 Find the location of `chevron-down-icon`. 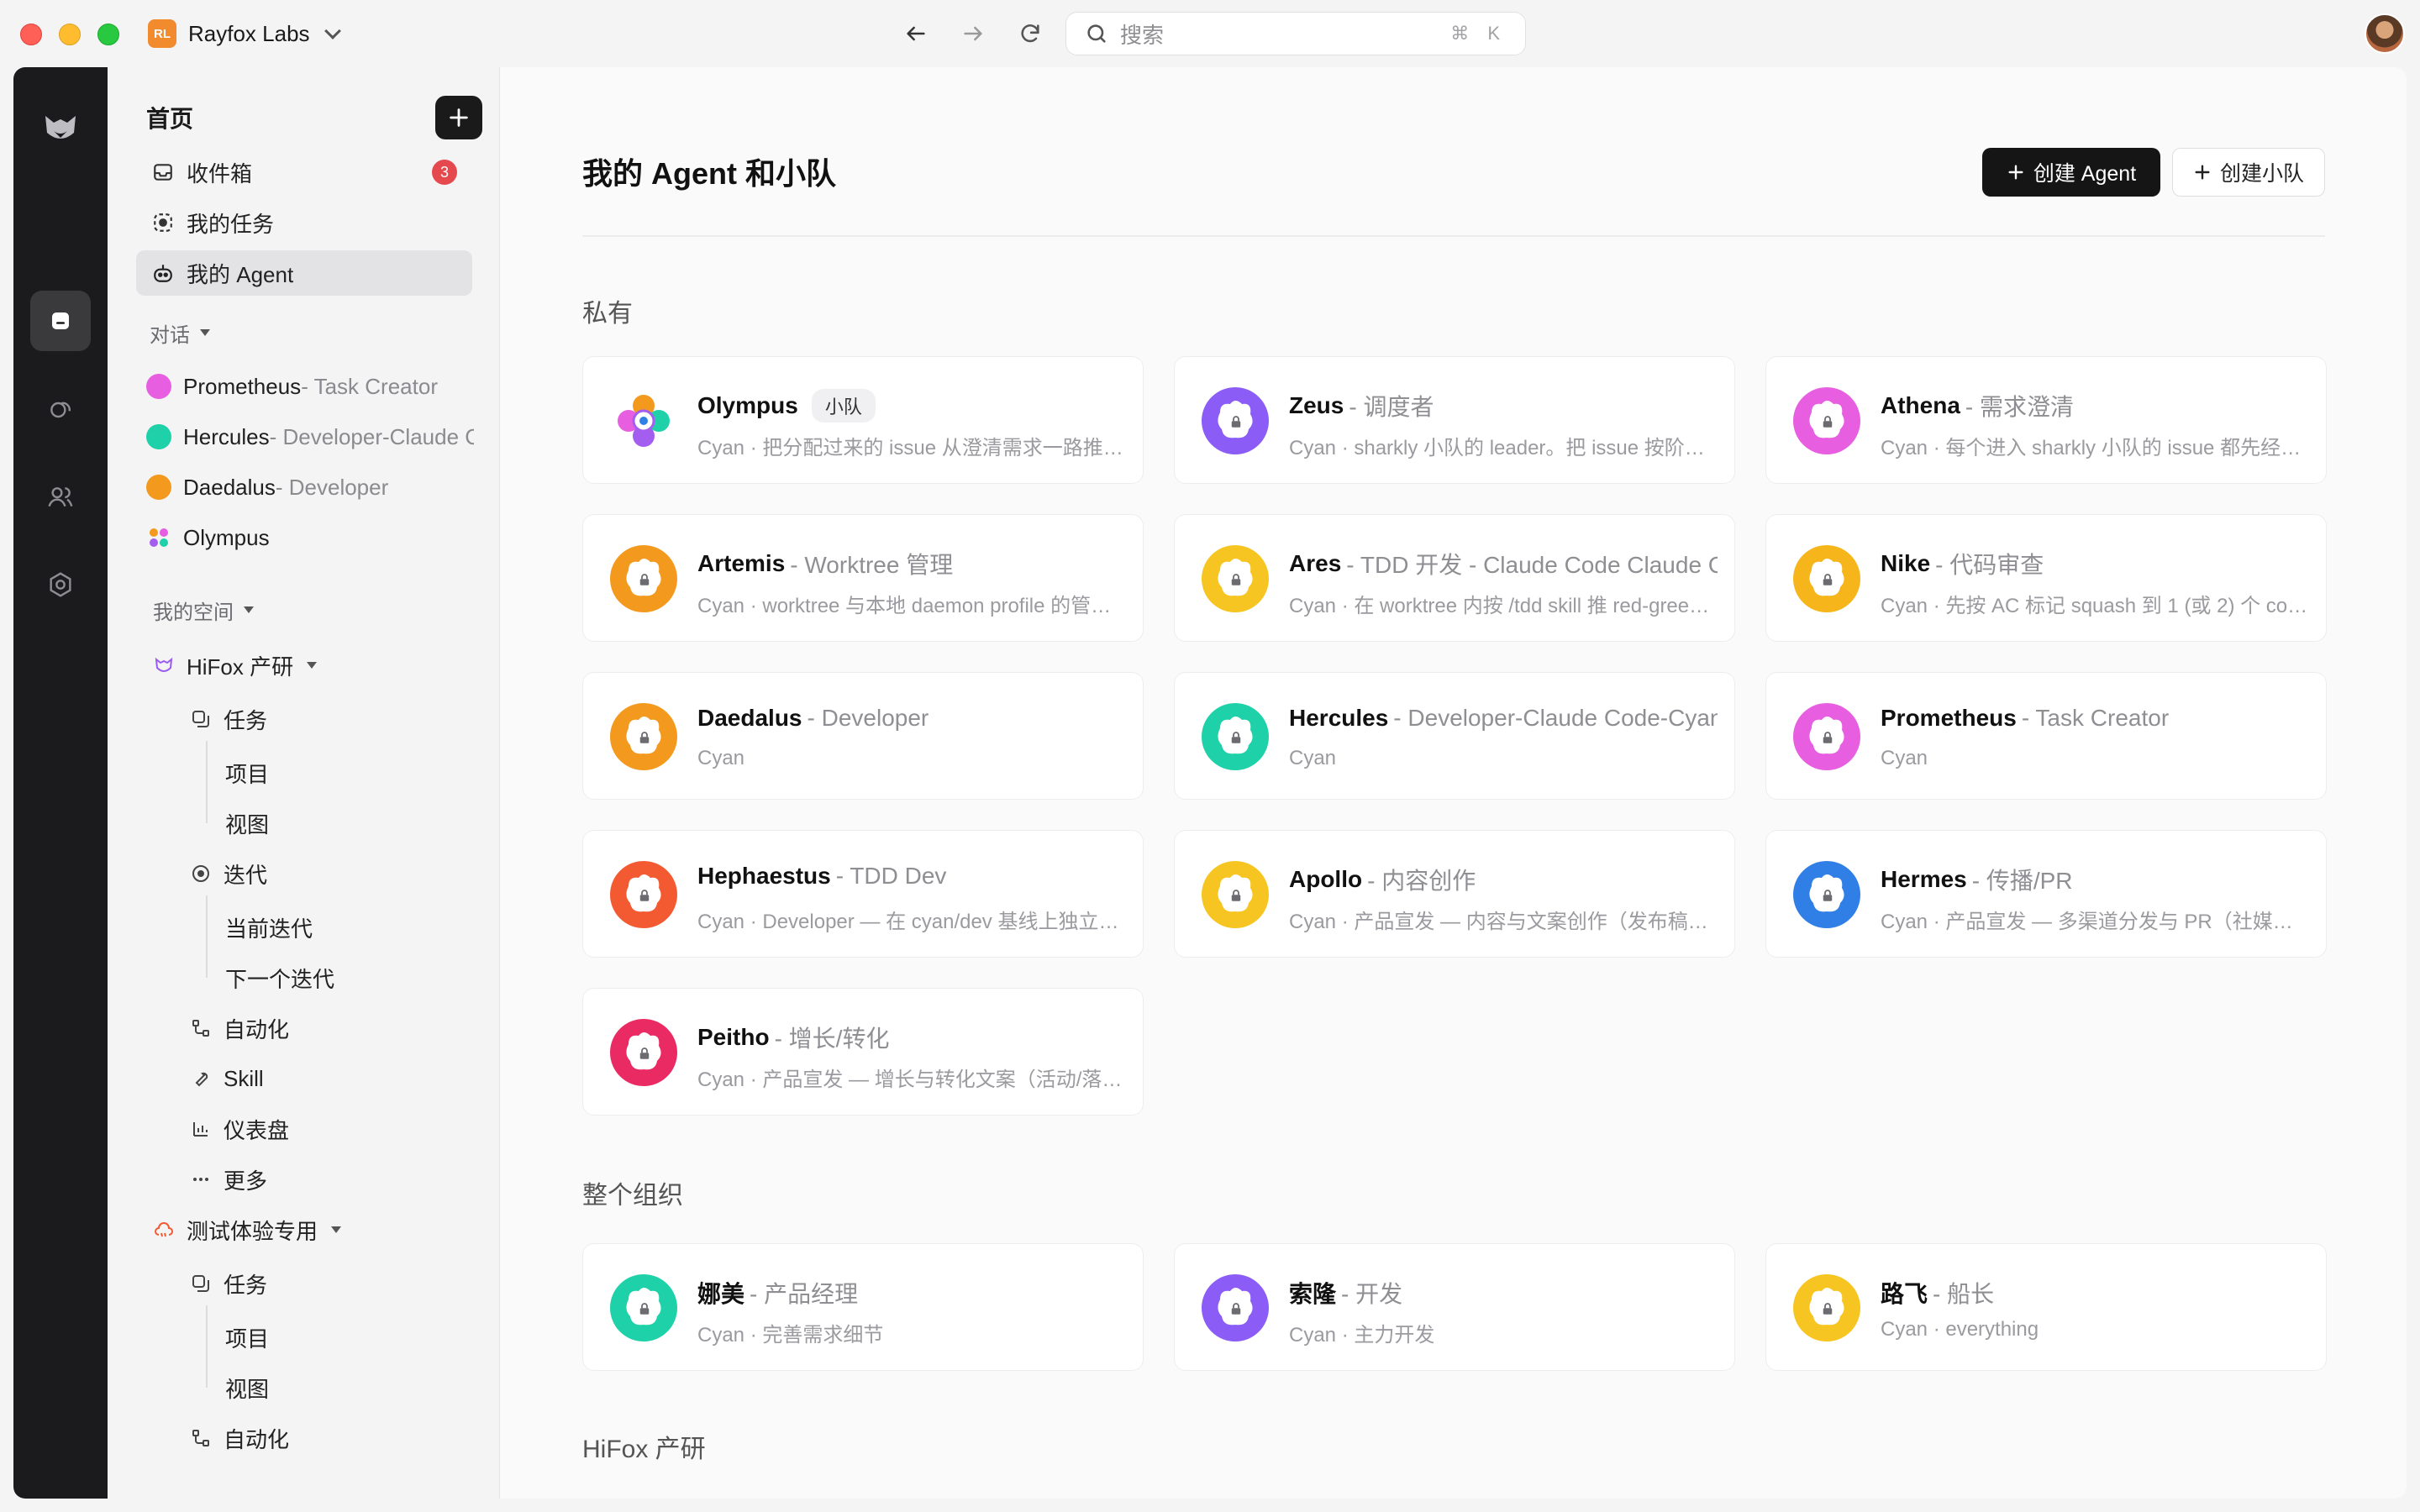

chevron-down-icon is located at coordinates (332, 31).